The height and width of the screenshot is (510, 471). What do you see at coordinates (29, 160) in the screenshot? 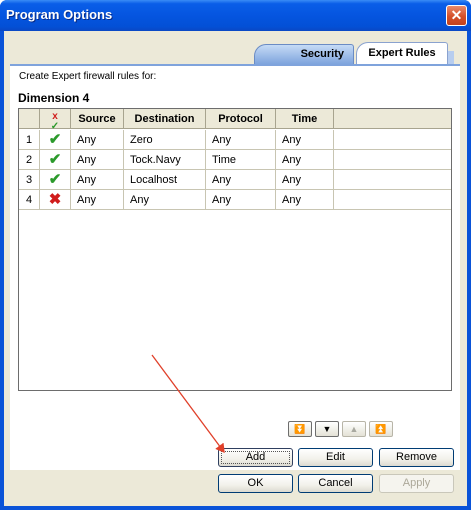
I see `row-number: 2` at bounding box center [29, 160].